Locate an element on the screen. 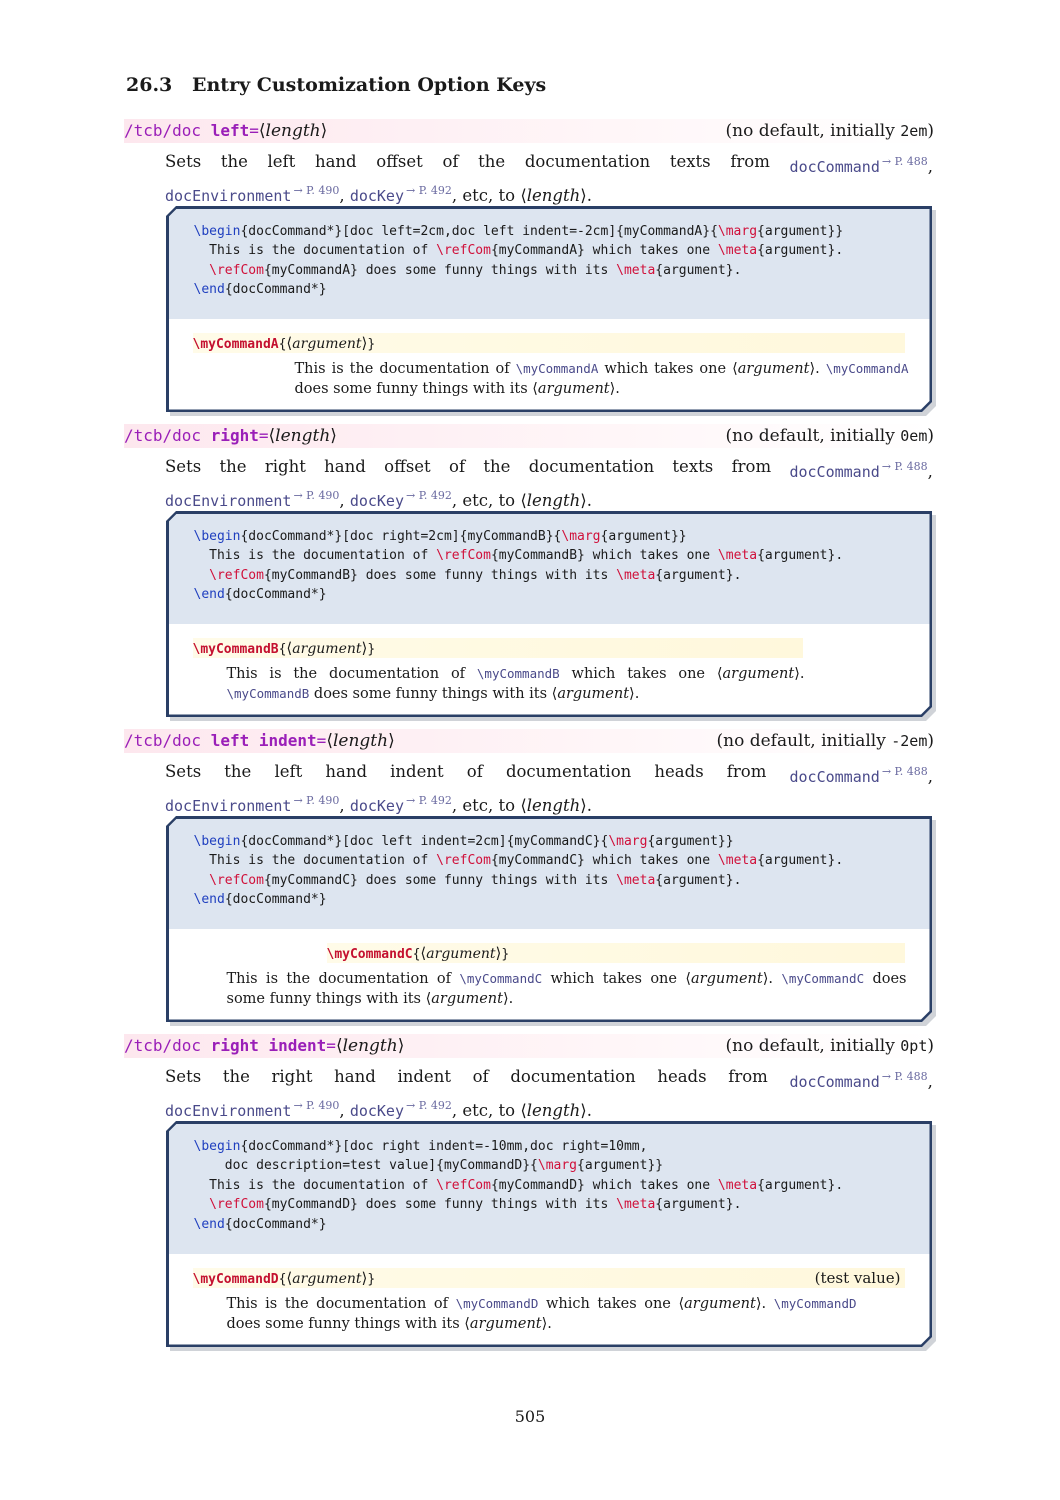 The height and width of the screenshot is (1500, 1060). desc-word: right is located at coordinates (285, 466).